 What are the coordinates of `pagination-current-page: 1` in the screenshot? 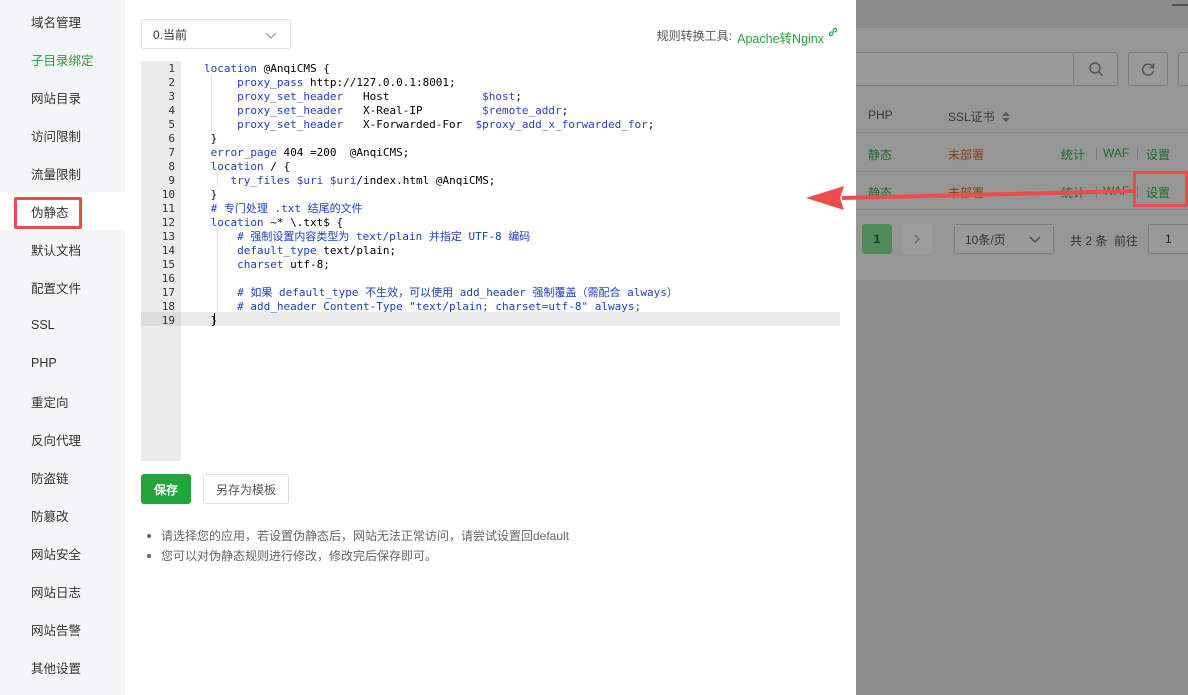 It's located at (877, 239).